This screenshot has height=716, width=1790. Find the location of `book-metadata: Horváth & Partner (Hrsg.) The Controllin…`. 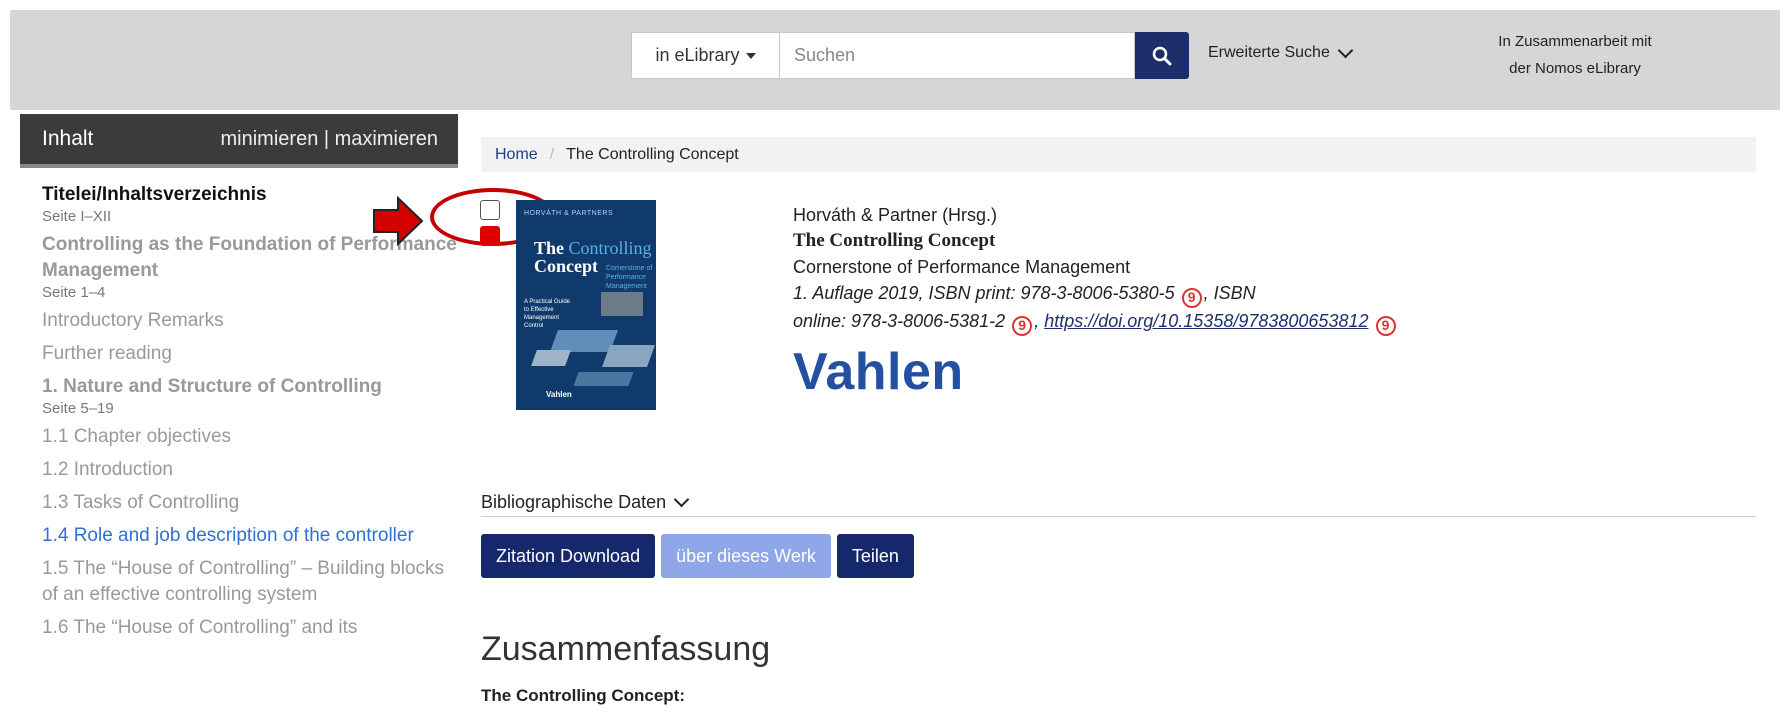

book-metadata: Horváth & Partner (Hrsg.) The Controllin… is located at coordinates (1095, 269).